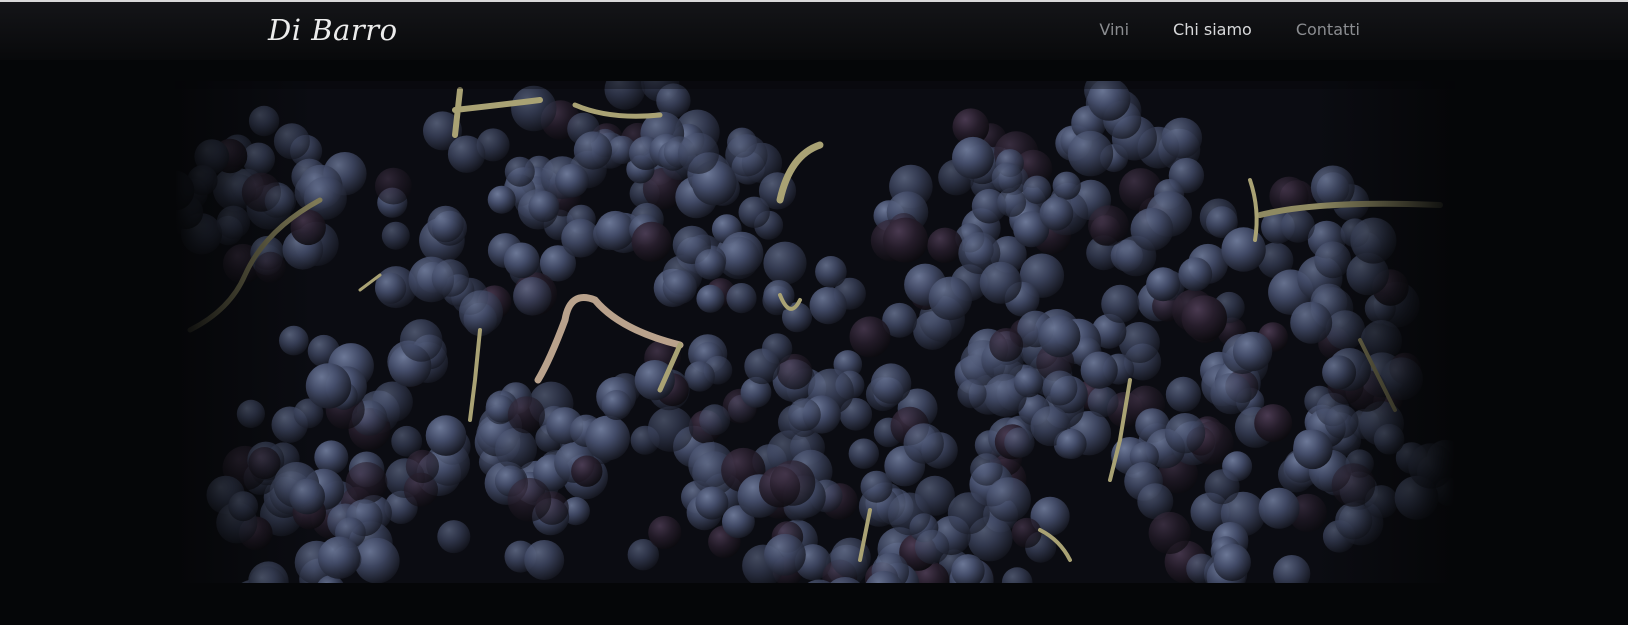  Describe the element at coordinates (1114, 30) in the screenshot. I see `nav-link-vini: Vini` at that location.